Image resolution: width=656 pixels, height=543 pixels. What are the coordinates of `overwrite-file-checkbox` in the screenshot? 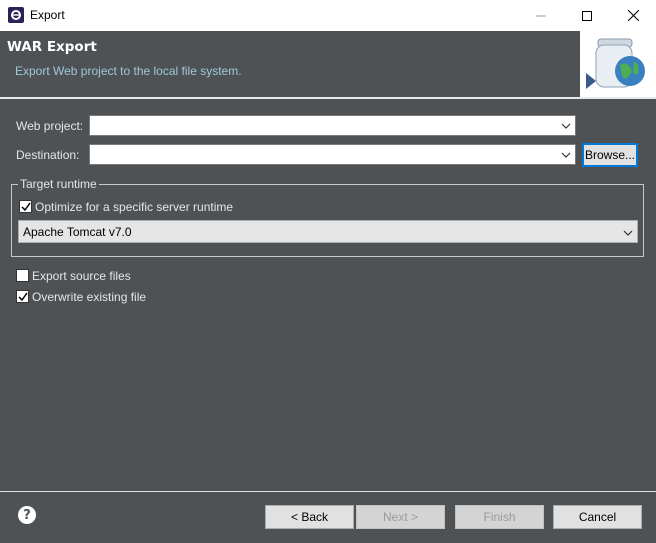 It's located at (22, 296).